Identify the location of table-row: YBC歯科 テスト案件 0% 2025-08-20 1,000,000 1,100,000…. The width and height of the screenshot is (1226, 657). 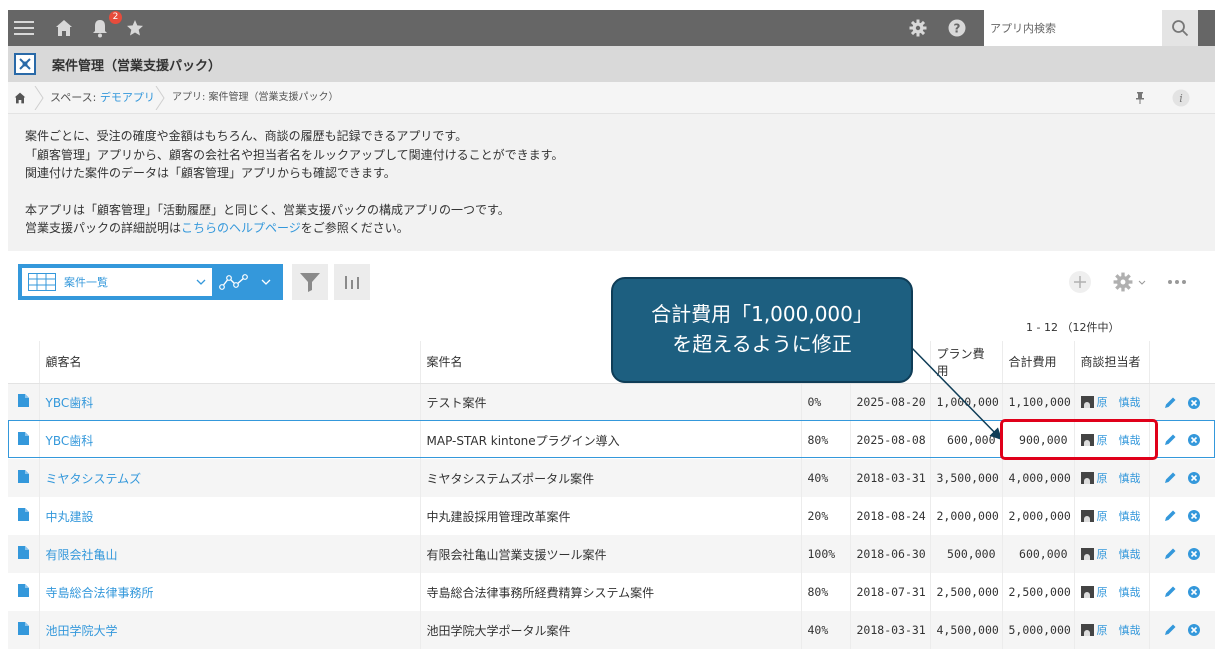
(611, 402).